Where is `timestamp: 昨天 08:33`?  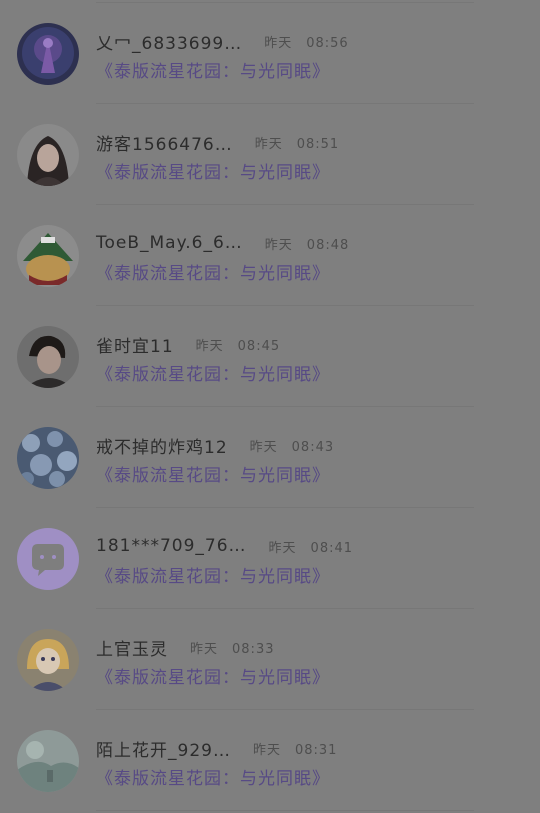
timestamp: 昨天 08:33 is located at coordinates (232, 649).